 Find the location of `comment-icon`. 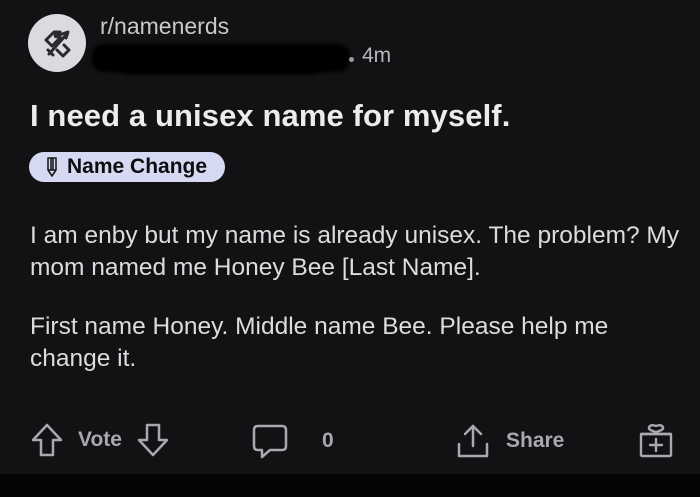

comment-icon is located at coordinates (270, 441).